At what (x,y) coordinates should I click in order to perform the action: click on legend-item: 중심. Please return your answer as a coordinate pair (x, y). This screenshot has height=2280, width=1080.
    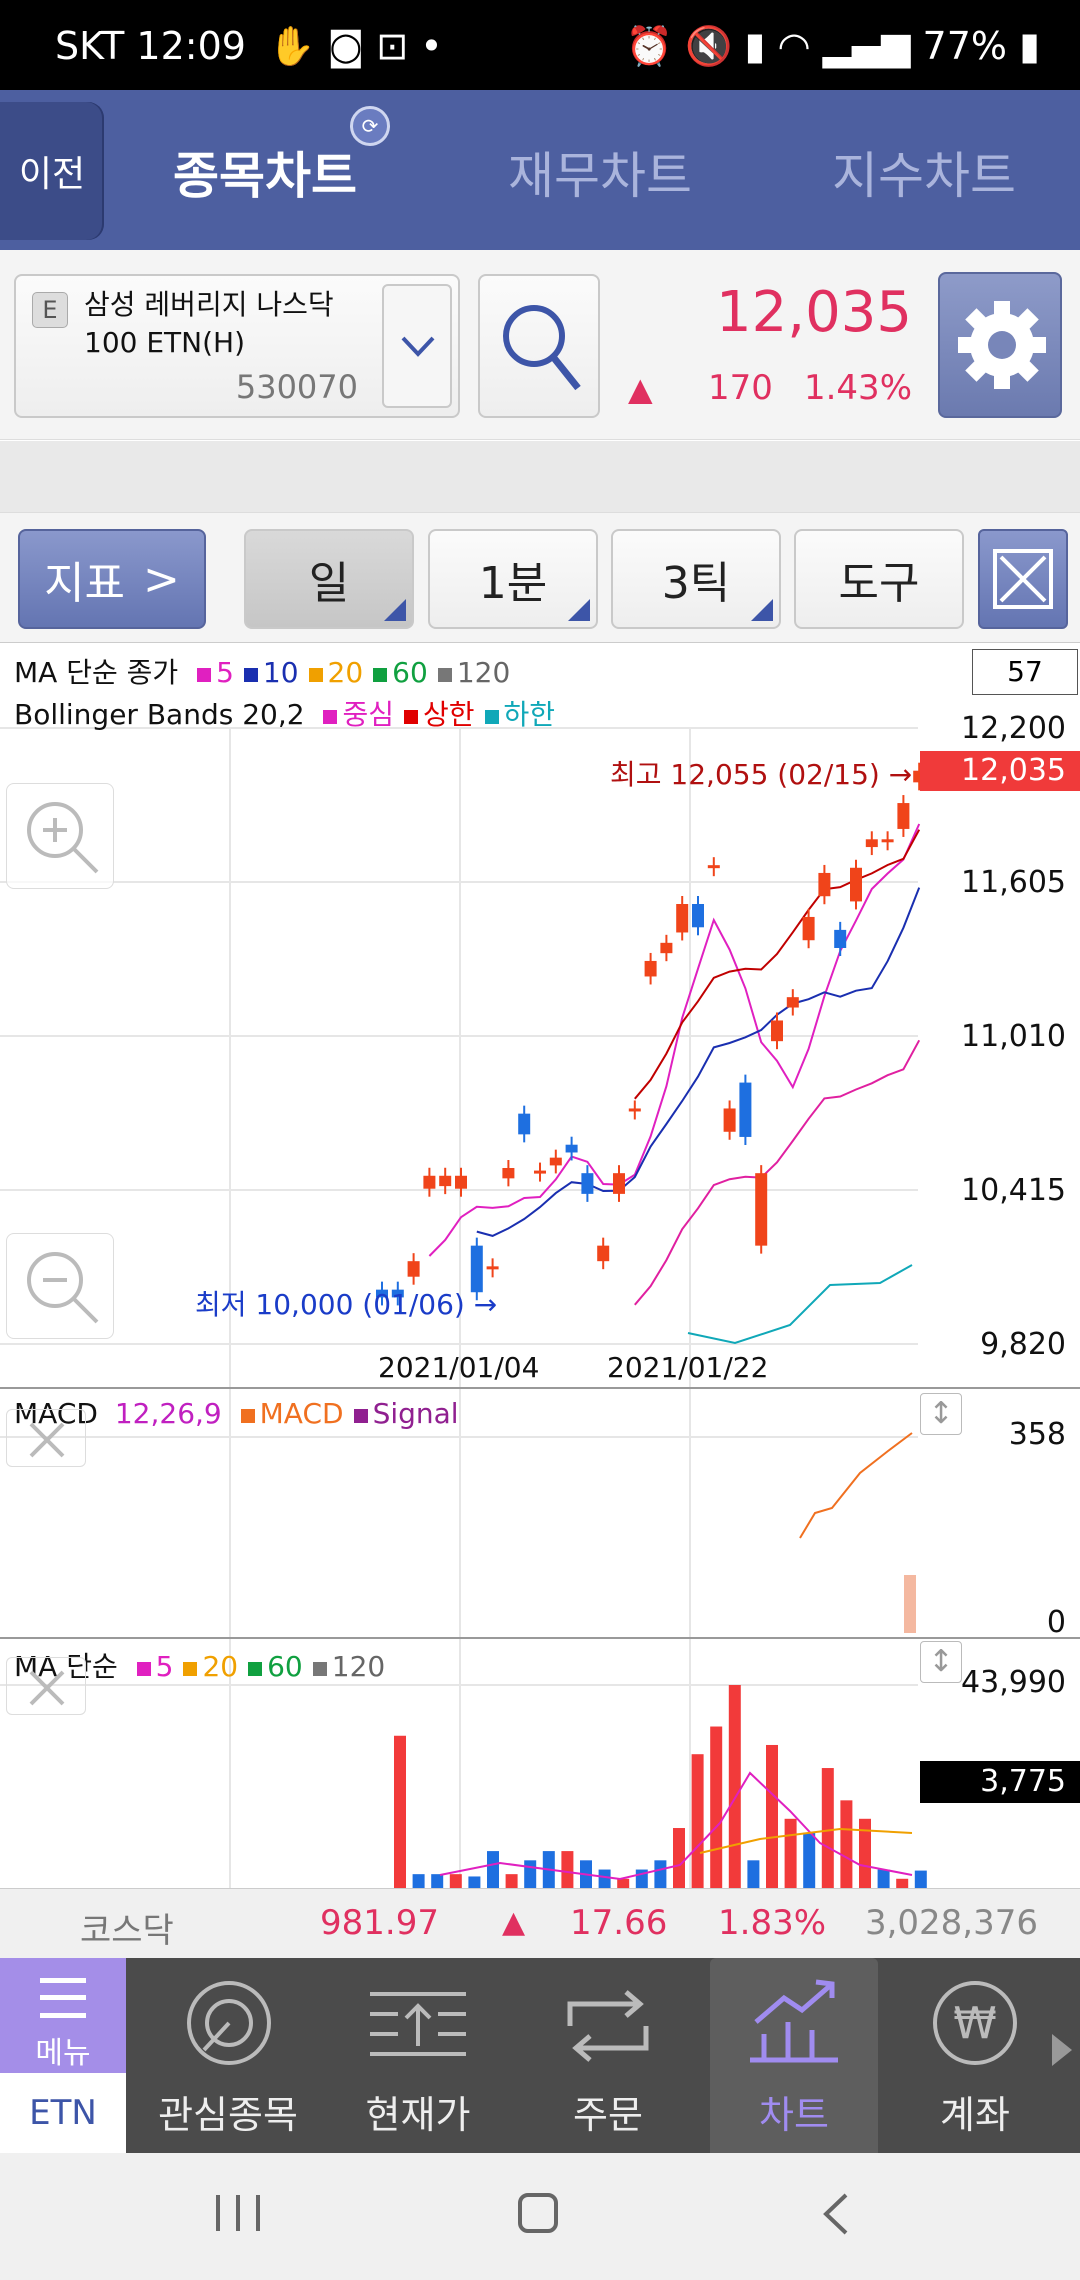
    Looking at the image, I should click on (358, 714).